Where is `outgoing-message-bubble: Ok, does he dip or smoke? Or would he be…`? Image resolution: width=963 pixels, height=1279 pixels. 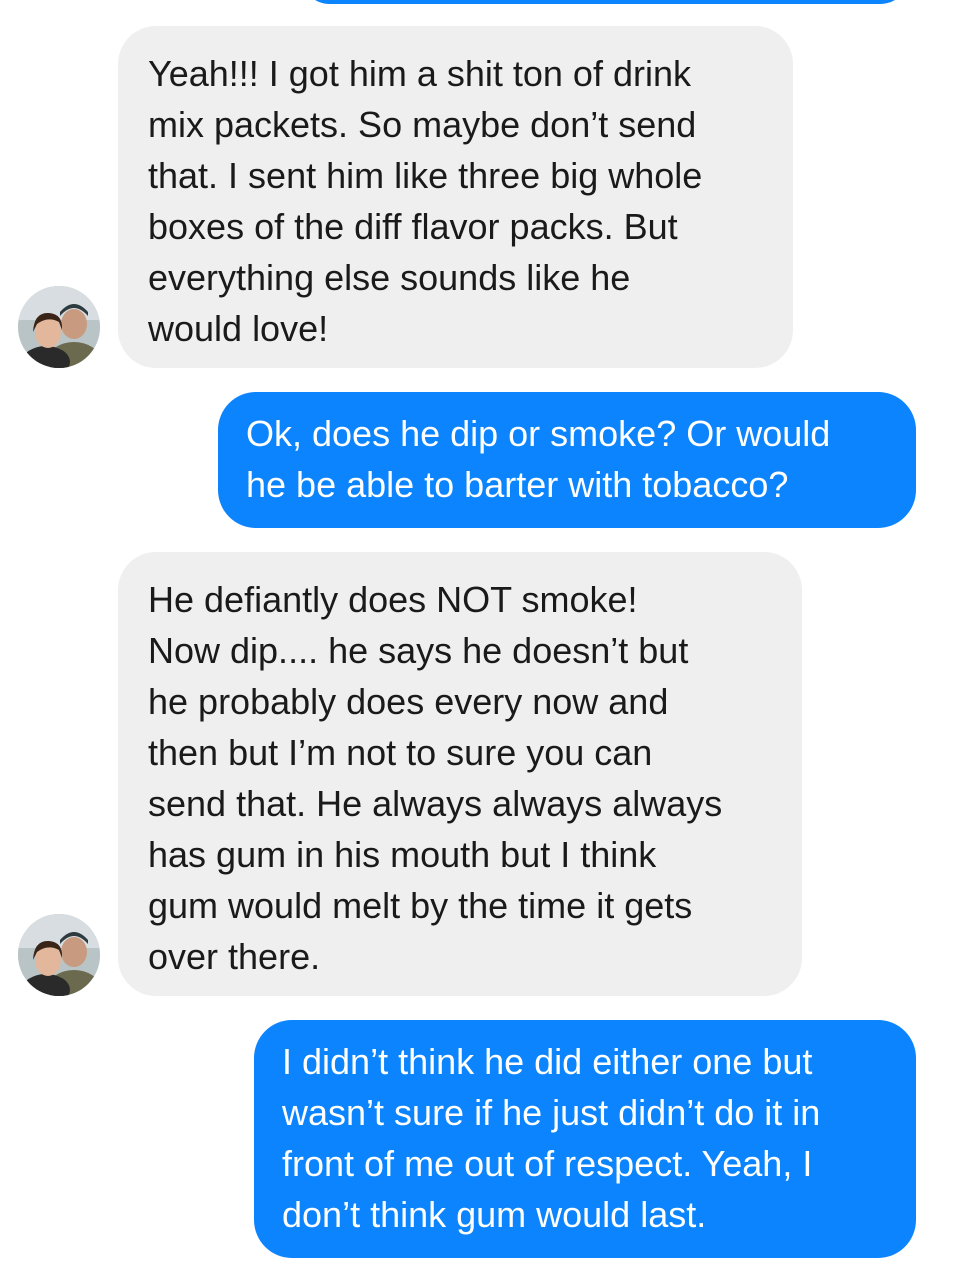
outgoing-message-bubble: Ok, does he dip or smoke? Or would he be… is located at coordinates (567, 460).